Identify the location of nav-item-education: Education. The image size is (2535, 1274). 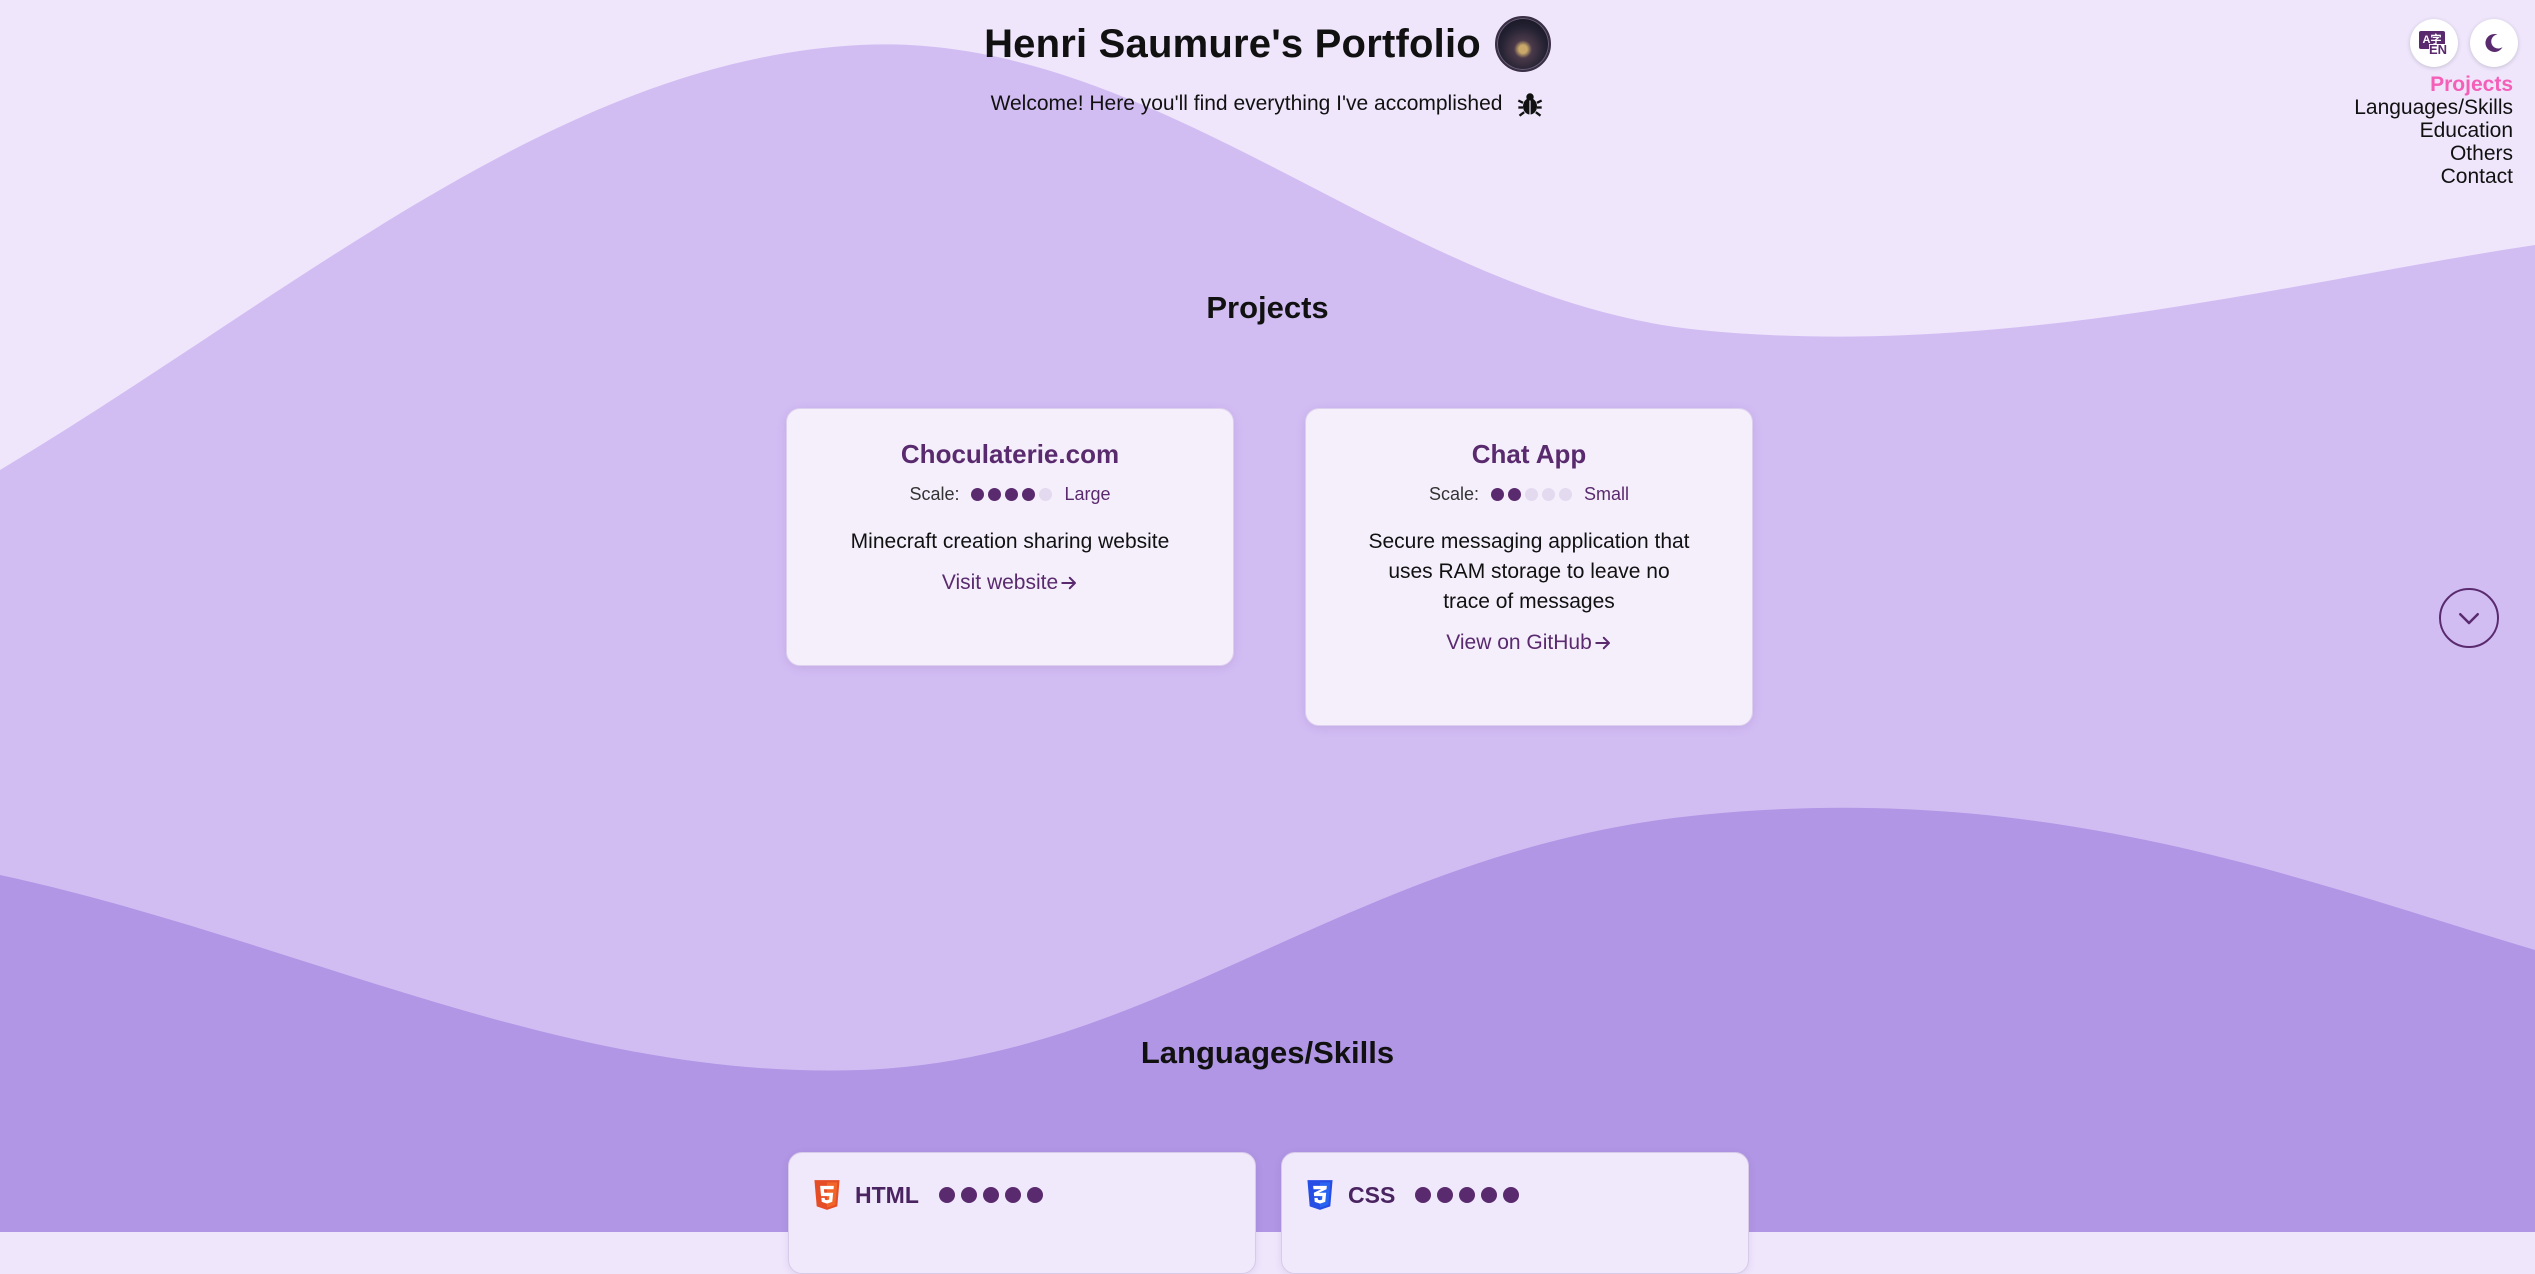
(2433, 130).